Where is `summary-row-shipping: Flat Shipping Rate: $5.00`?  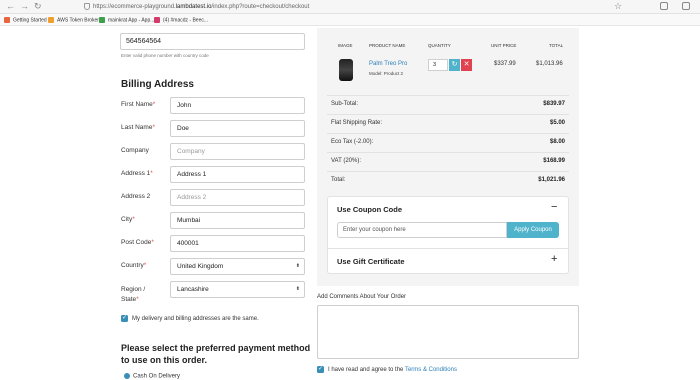 summary-row-shipping: Flat Shipping Rate: $5.00 is located at coordinates (448, 123).